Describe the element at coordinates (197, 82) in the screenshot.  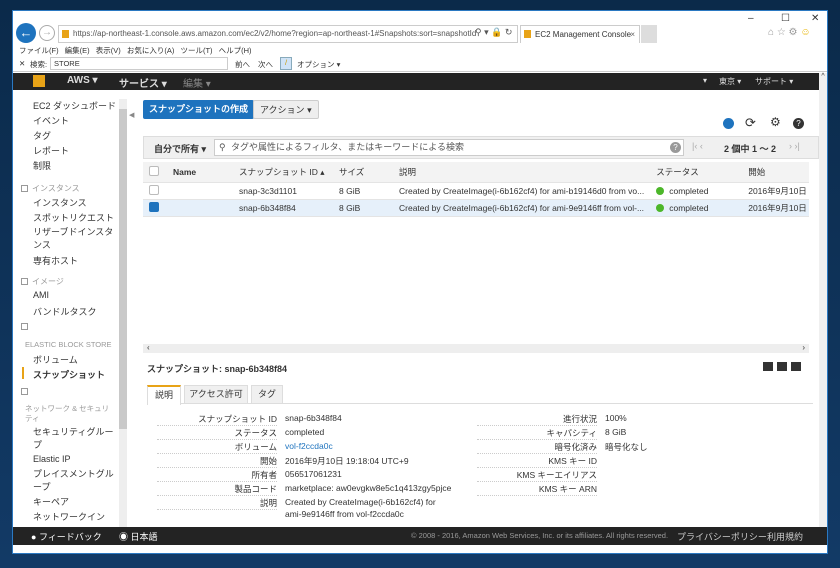
I see `edit-menu: 編集 ▾` at that location.